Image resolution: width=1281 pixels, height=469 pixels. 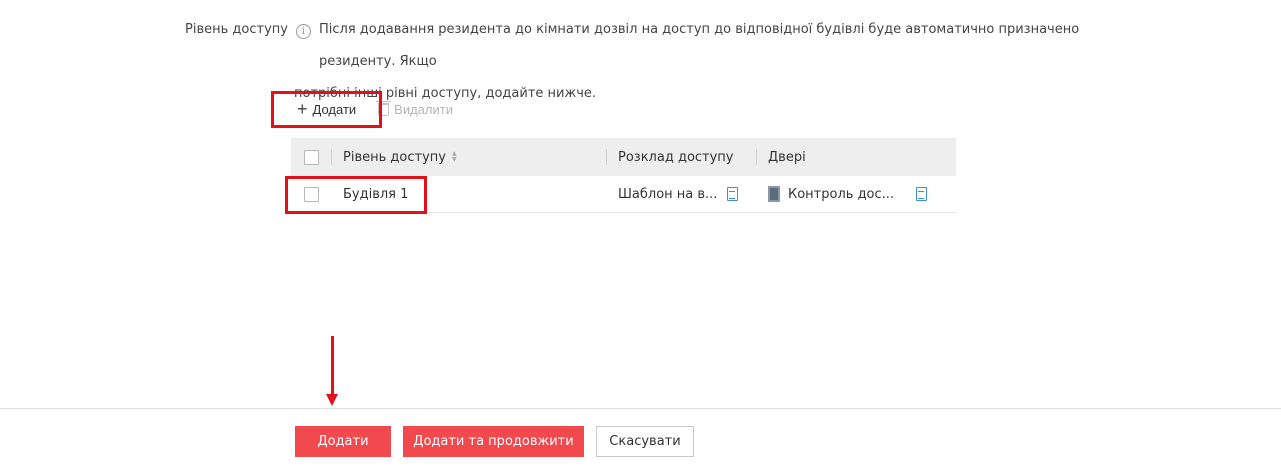 What do you see at coordinates (343, 441) in the screenshot?
I see `add-button: Додати` at bounding box center [343, 441].